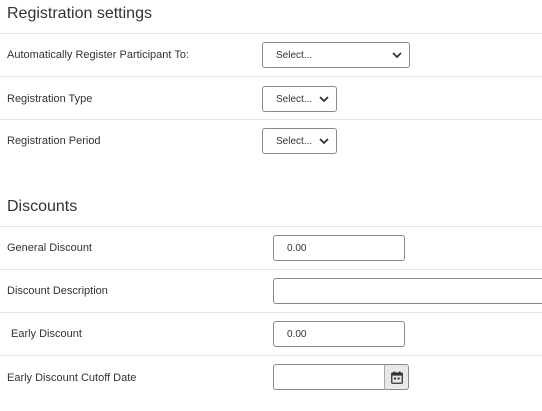  Describe the element at coordinates (72, 378) in the screenshot. I see `early-discount-cutoff-date-label: Early Discount Cutoff Date` at that location.